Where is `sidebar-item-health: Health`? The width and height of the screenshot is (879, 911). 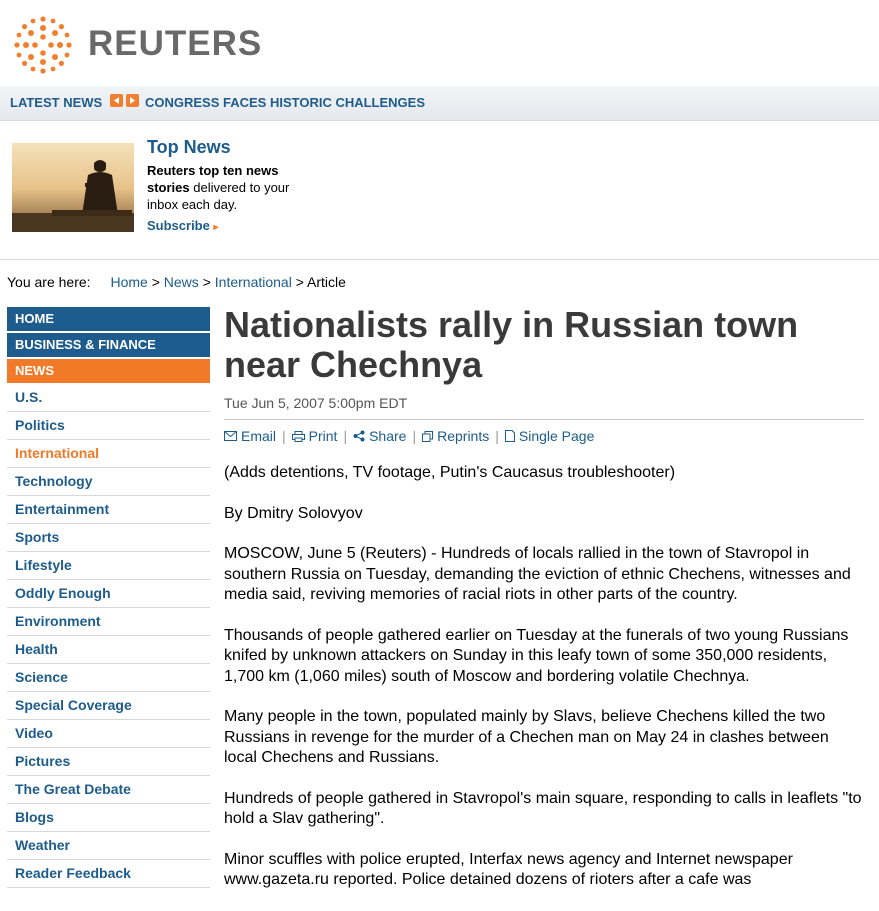
sidebar-item-health: Health is located at coordinates (108, 650).